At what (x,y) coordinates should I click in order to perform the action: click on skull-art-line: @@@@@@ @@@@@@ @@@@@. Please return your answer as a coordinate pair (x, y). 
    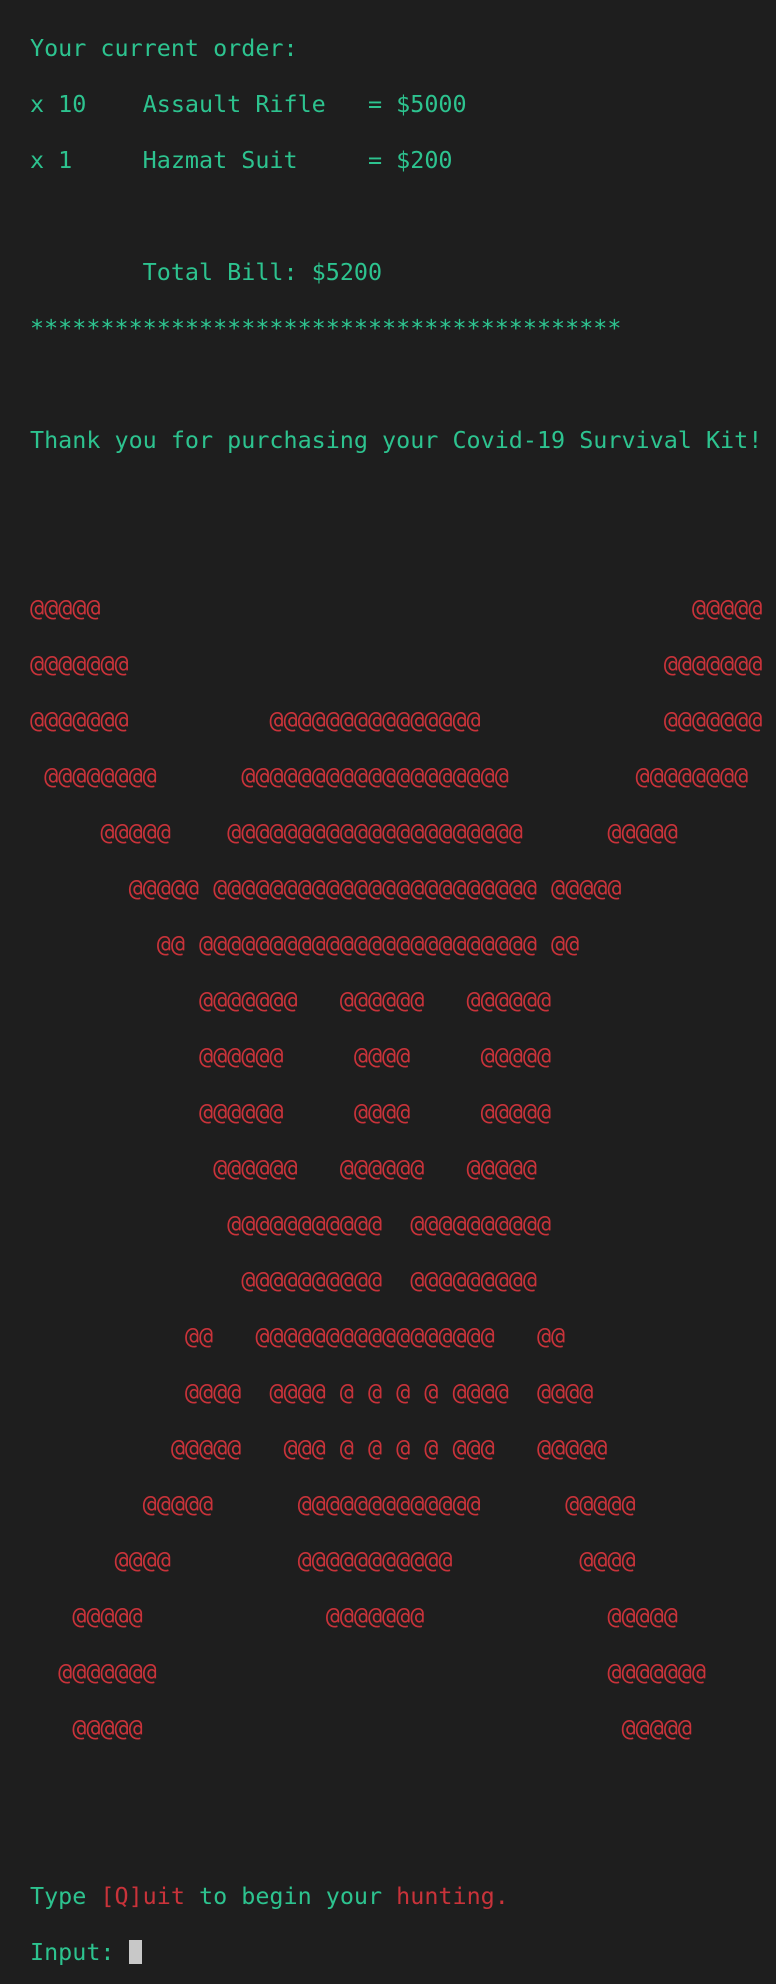
    Looking at the image, I should click on (283, 1168).